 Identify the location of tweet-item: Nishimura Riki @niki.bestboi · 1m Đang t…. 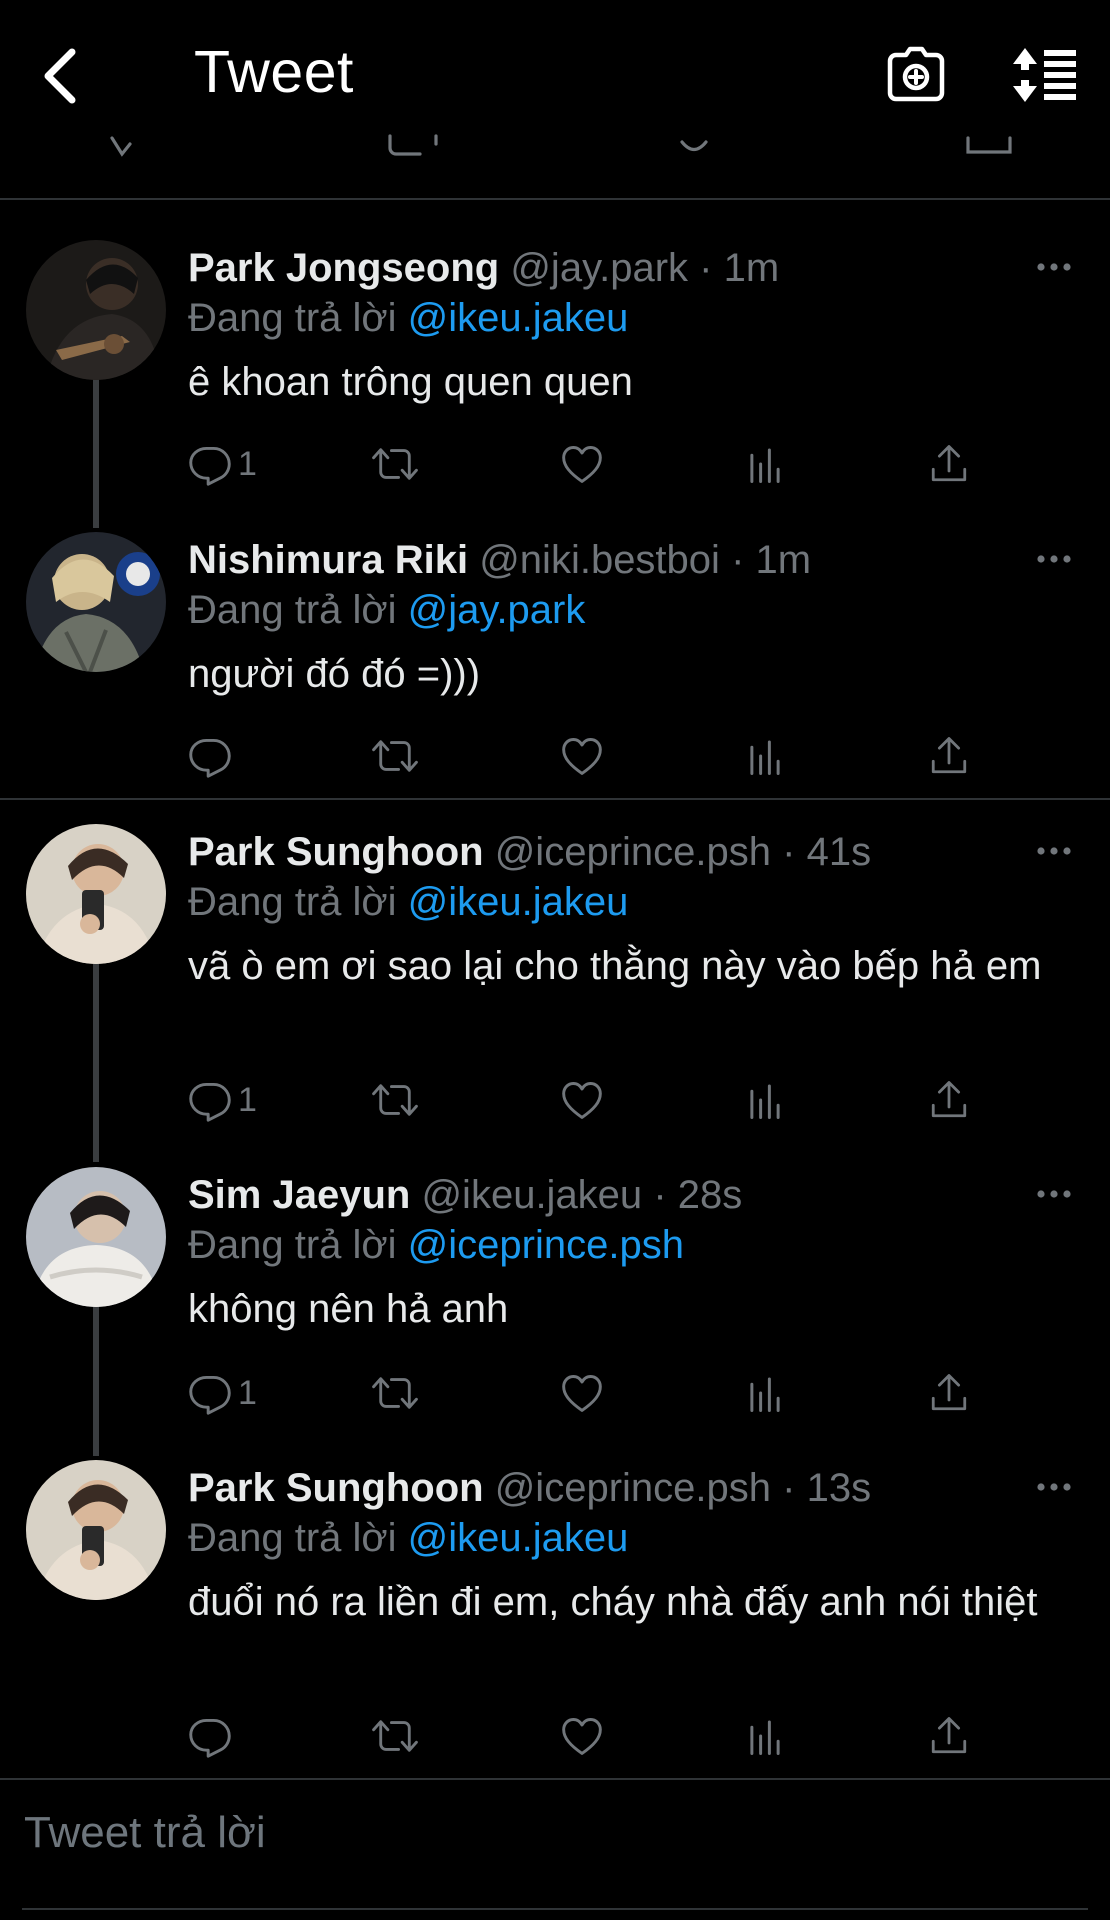
(555, 660).